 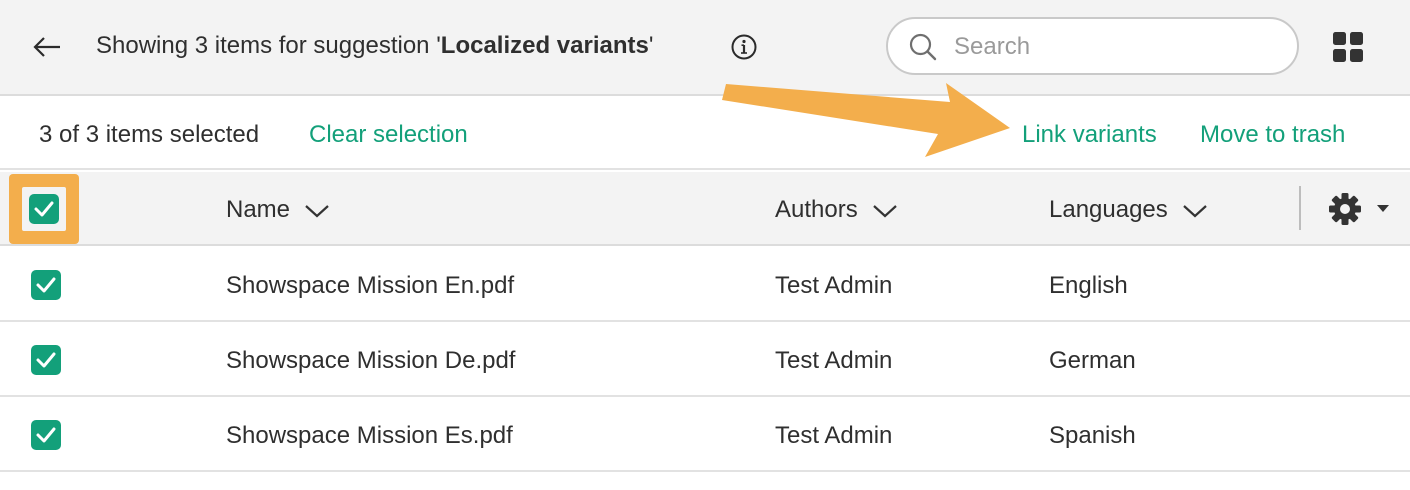 I want to click on move-to-trash-button: Move to trash, so click(x=1272, y=135).